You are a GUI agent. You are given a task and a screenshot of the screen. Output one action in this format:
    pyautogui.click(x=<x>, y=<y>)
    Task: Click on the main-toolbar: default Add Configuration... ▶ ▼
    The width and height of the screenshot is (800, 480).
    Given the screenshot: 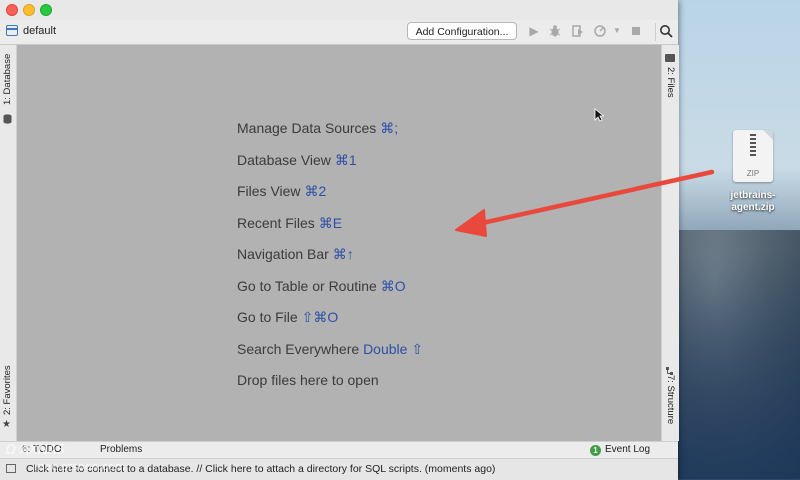 What is the action you would take?
    pyautogui.click(x=339, y=32)
    